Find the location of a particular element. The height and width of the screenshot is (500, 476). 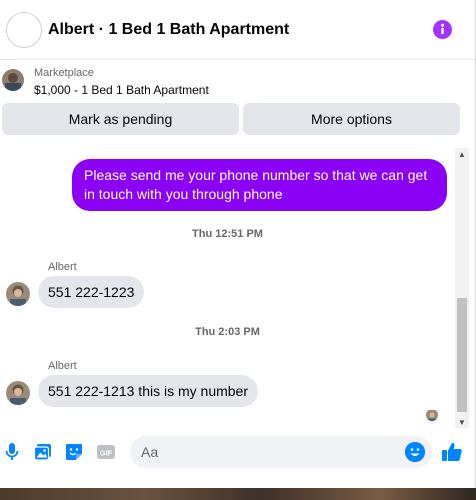

chat-header: Albert · 1 Bed 1 Bath Apartment is located at coordinates (238, 30).